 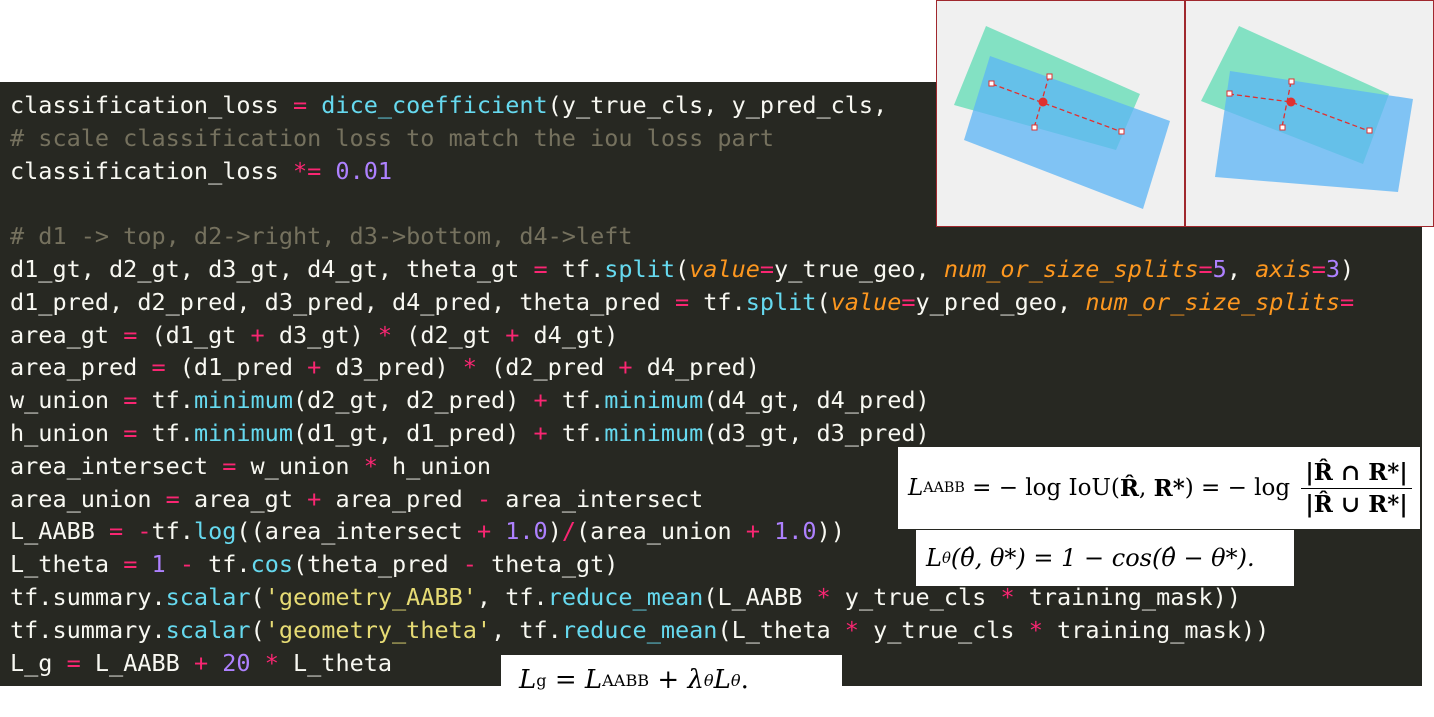 I want to click on formula-aabb-eq2: ) = − log, so click(x=1241, y=488).